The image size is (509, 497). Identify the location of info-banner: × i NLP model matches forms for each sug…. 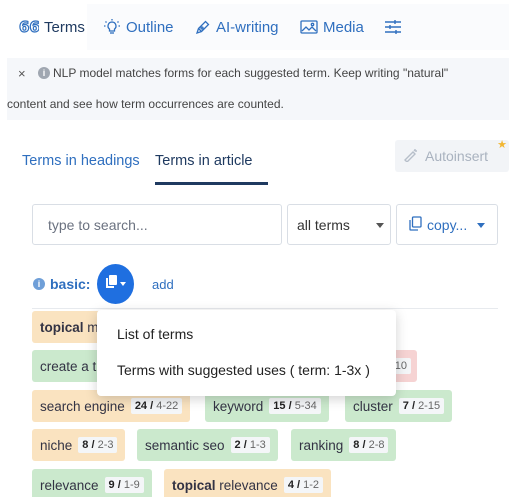
(258, 89).